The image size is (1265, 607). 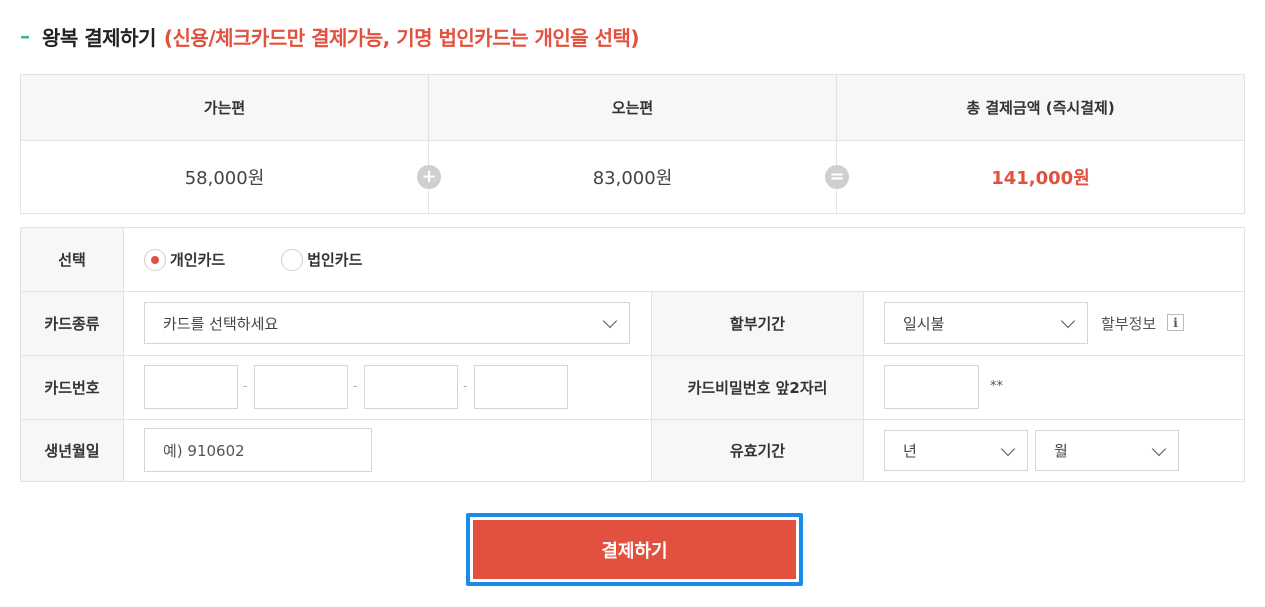 What do you see at coordinates (1040, 107) in the screenshot?
I see `total-header: 총 결제금액 (즉시결제)` at bounding box center [1040, 107].